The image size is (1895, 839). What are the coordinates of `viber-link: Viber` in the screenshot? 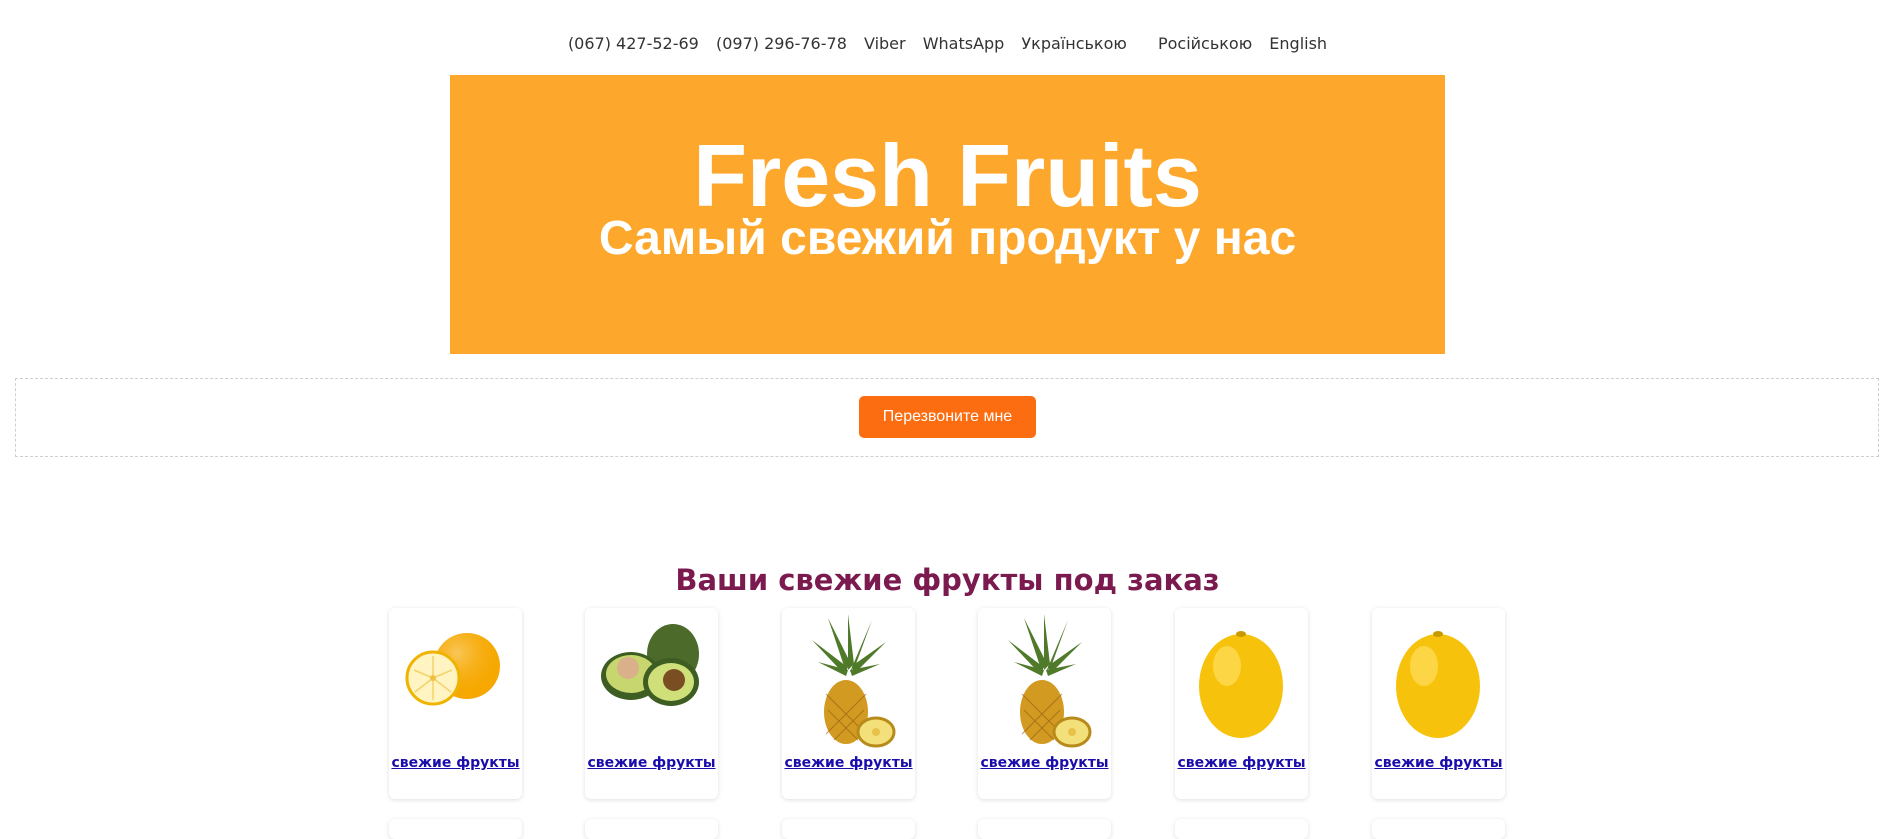 It's located at (885, 43).